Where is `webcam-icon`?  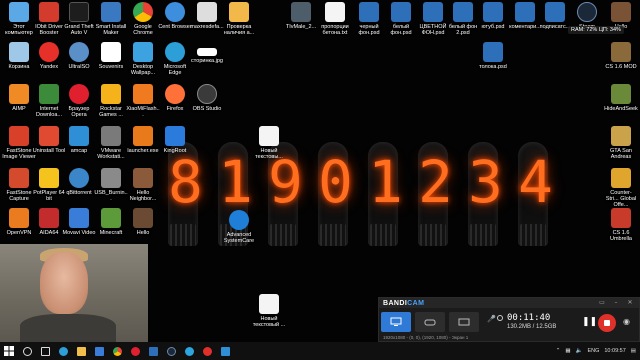 webcam-icon is located at coordinates (500, 318).